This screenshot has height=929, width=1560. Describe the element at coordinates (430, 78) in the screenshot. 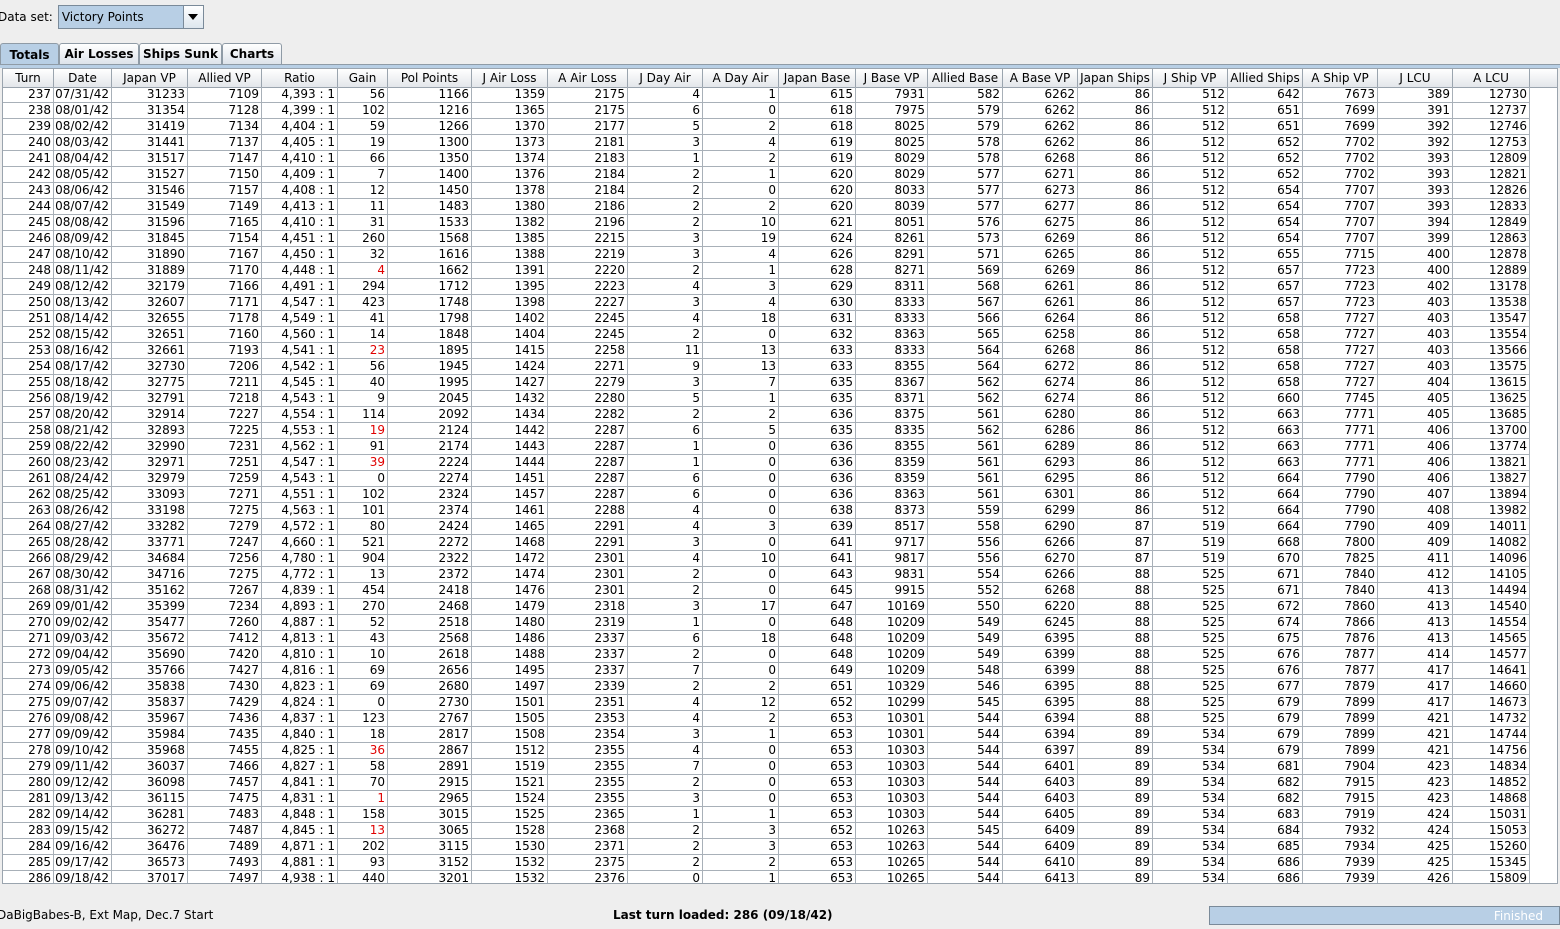

I see `column-header-pol-points: Pol Points` at that location.